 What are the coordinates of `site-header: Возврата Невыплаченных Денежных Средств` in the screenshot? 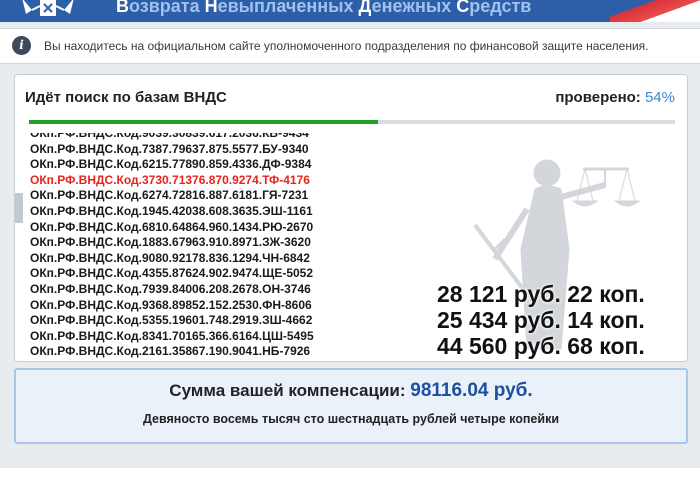 It's located at (350, 11).